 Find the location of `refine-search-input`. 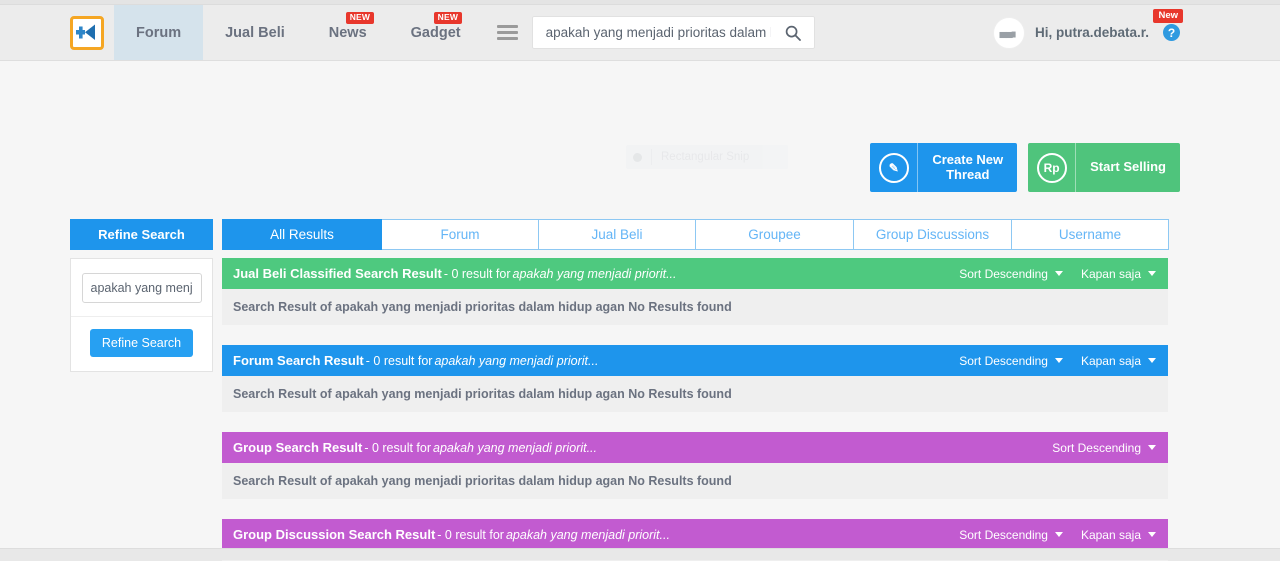

refine-search-input is located at coordinates (141, 288).